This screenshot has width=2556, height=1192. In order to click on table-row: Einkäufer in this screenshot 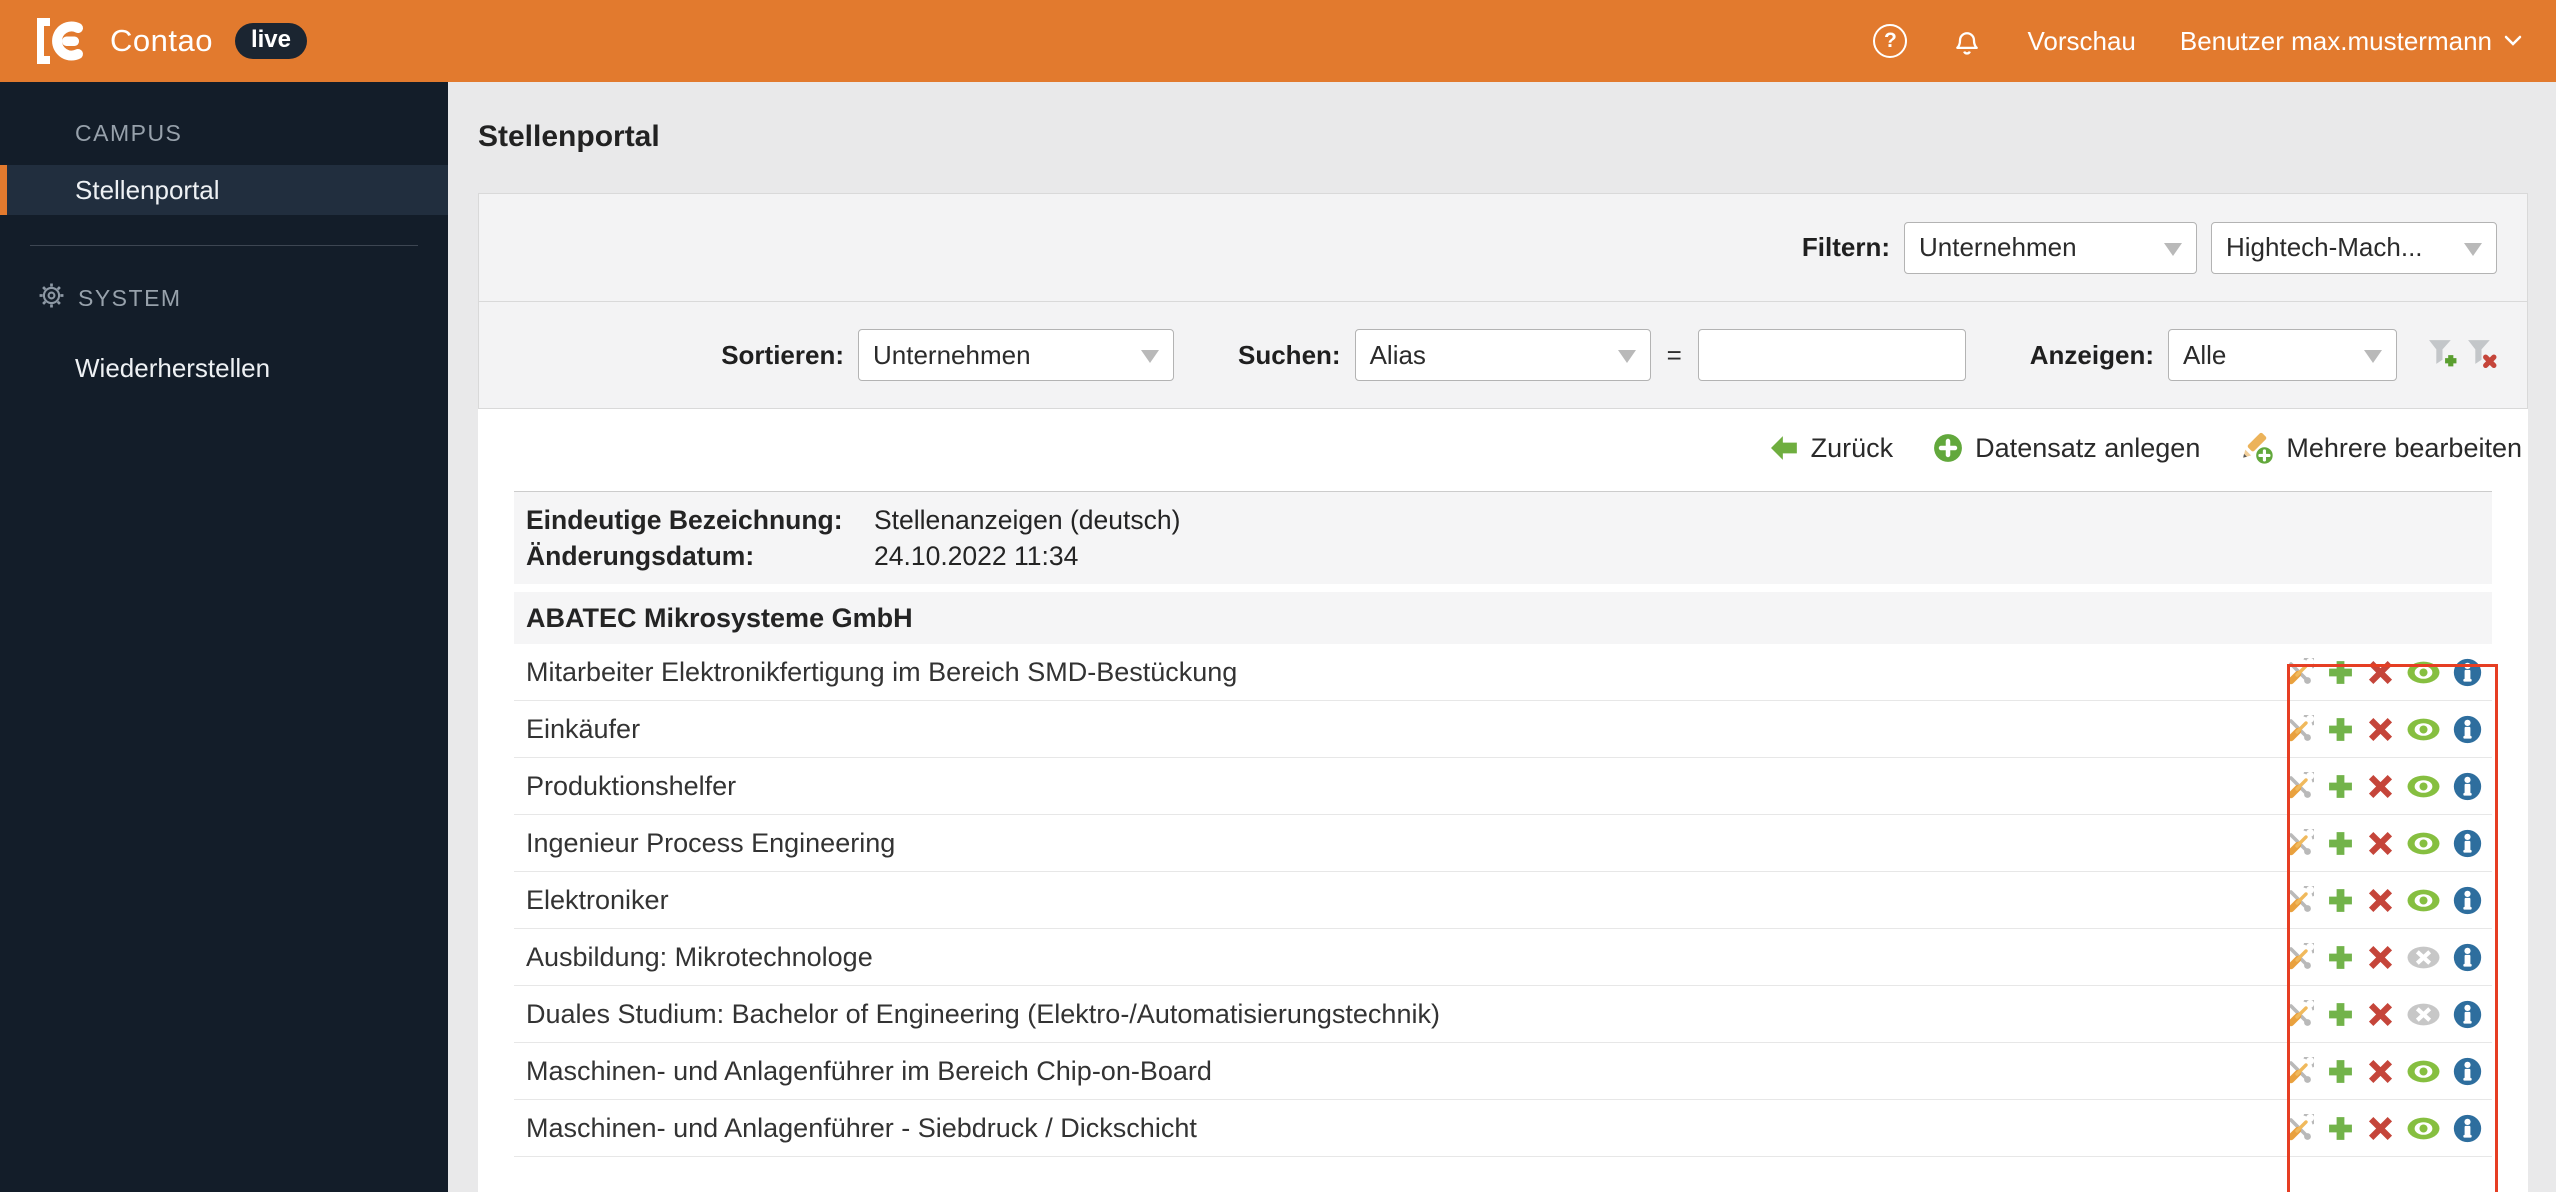, I will do `click(1503, 729)`.